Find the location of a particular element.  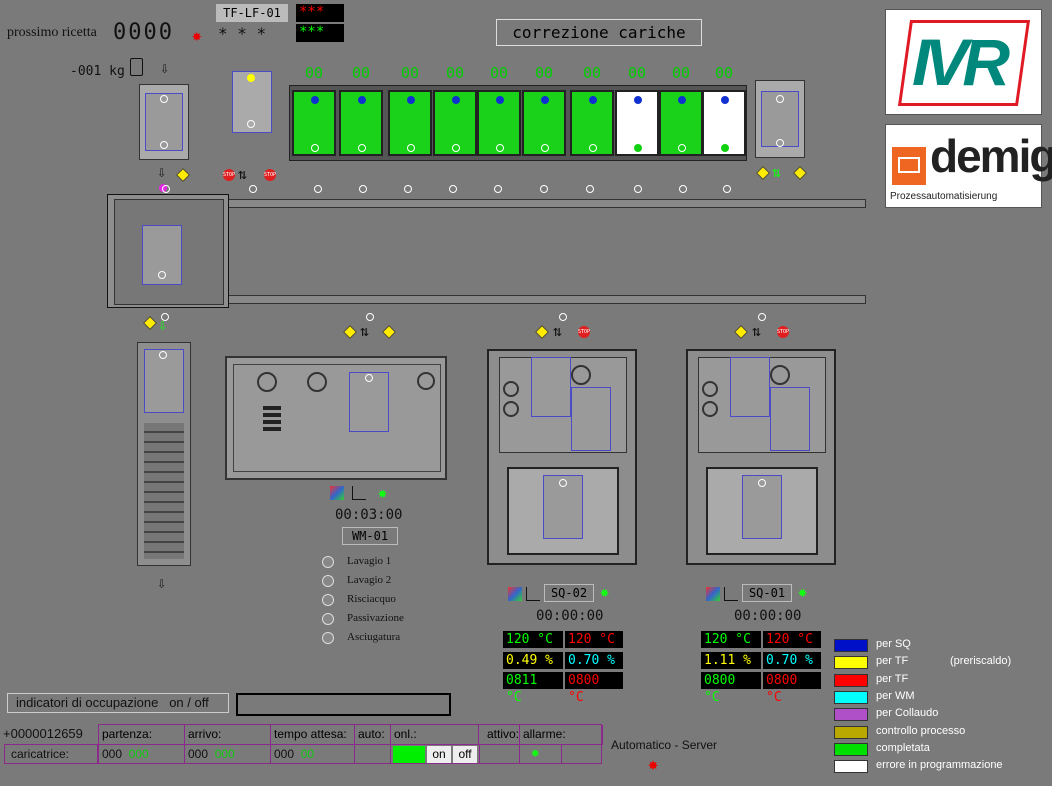

col-header-attivo: attivo: is located at coordinates (502, 734).